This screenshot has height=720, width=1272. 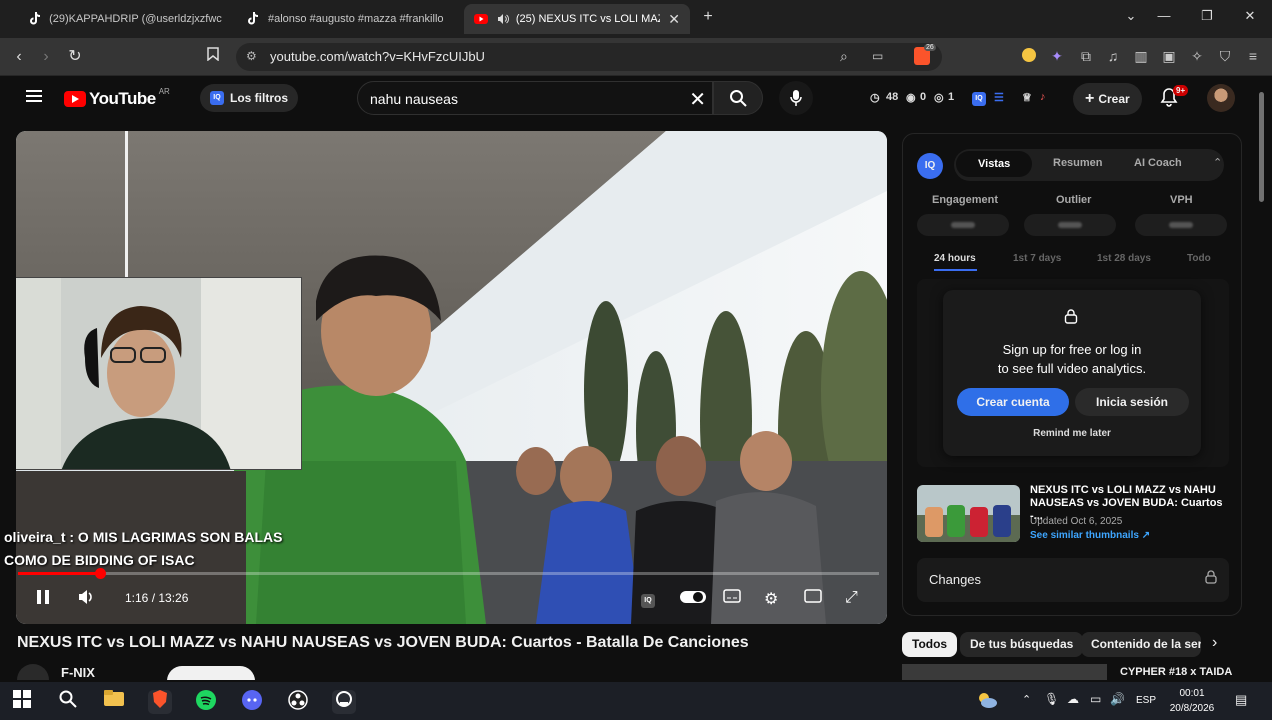 What do you see at coordinates (1141, 644) in the screenshot?
I see `chip-contenido-serie: Contenido de la seri` at bounding box center [1141, 644].